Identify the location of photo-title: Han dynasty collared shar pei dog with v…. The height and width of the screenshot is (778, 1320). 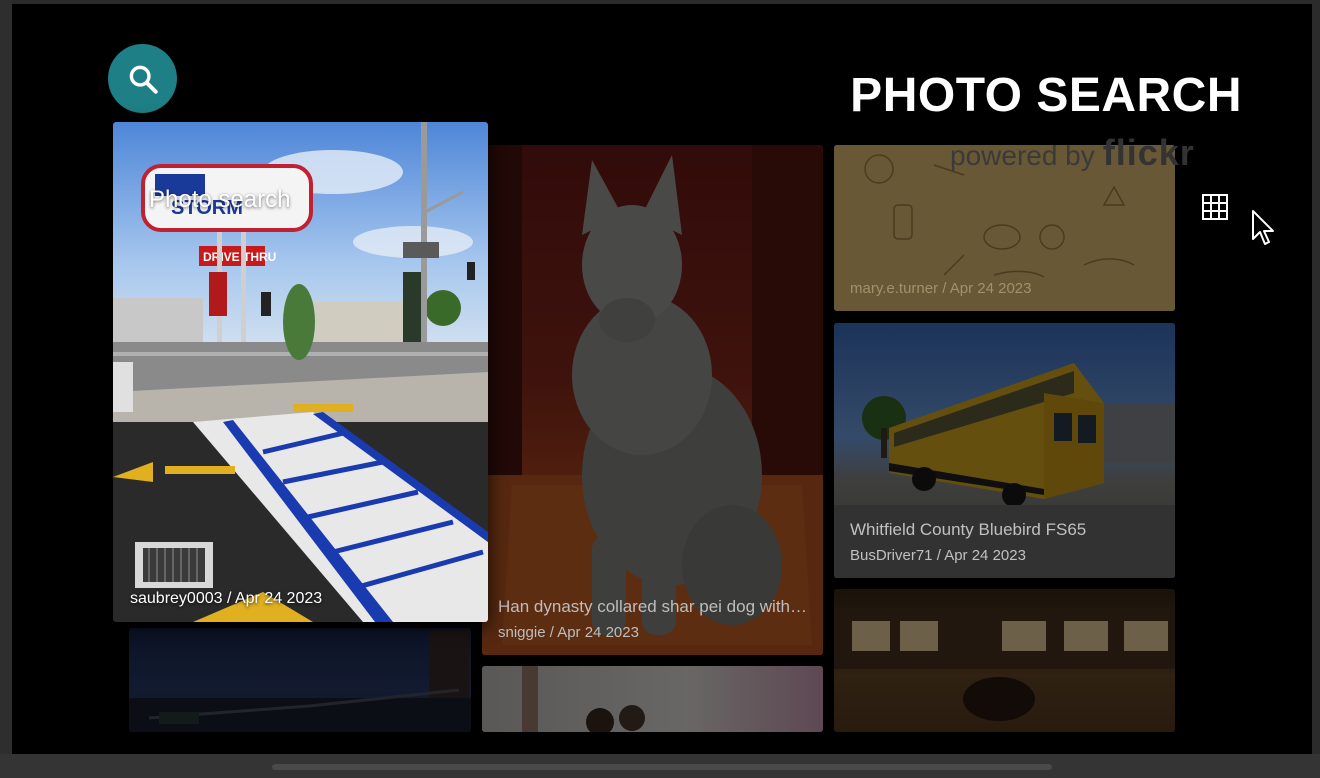
(654, 606).